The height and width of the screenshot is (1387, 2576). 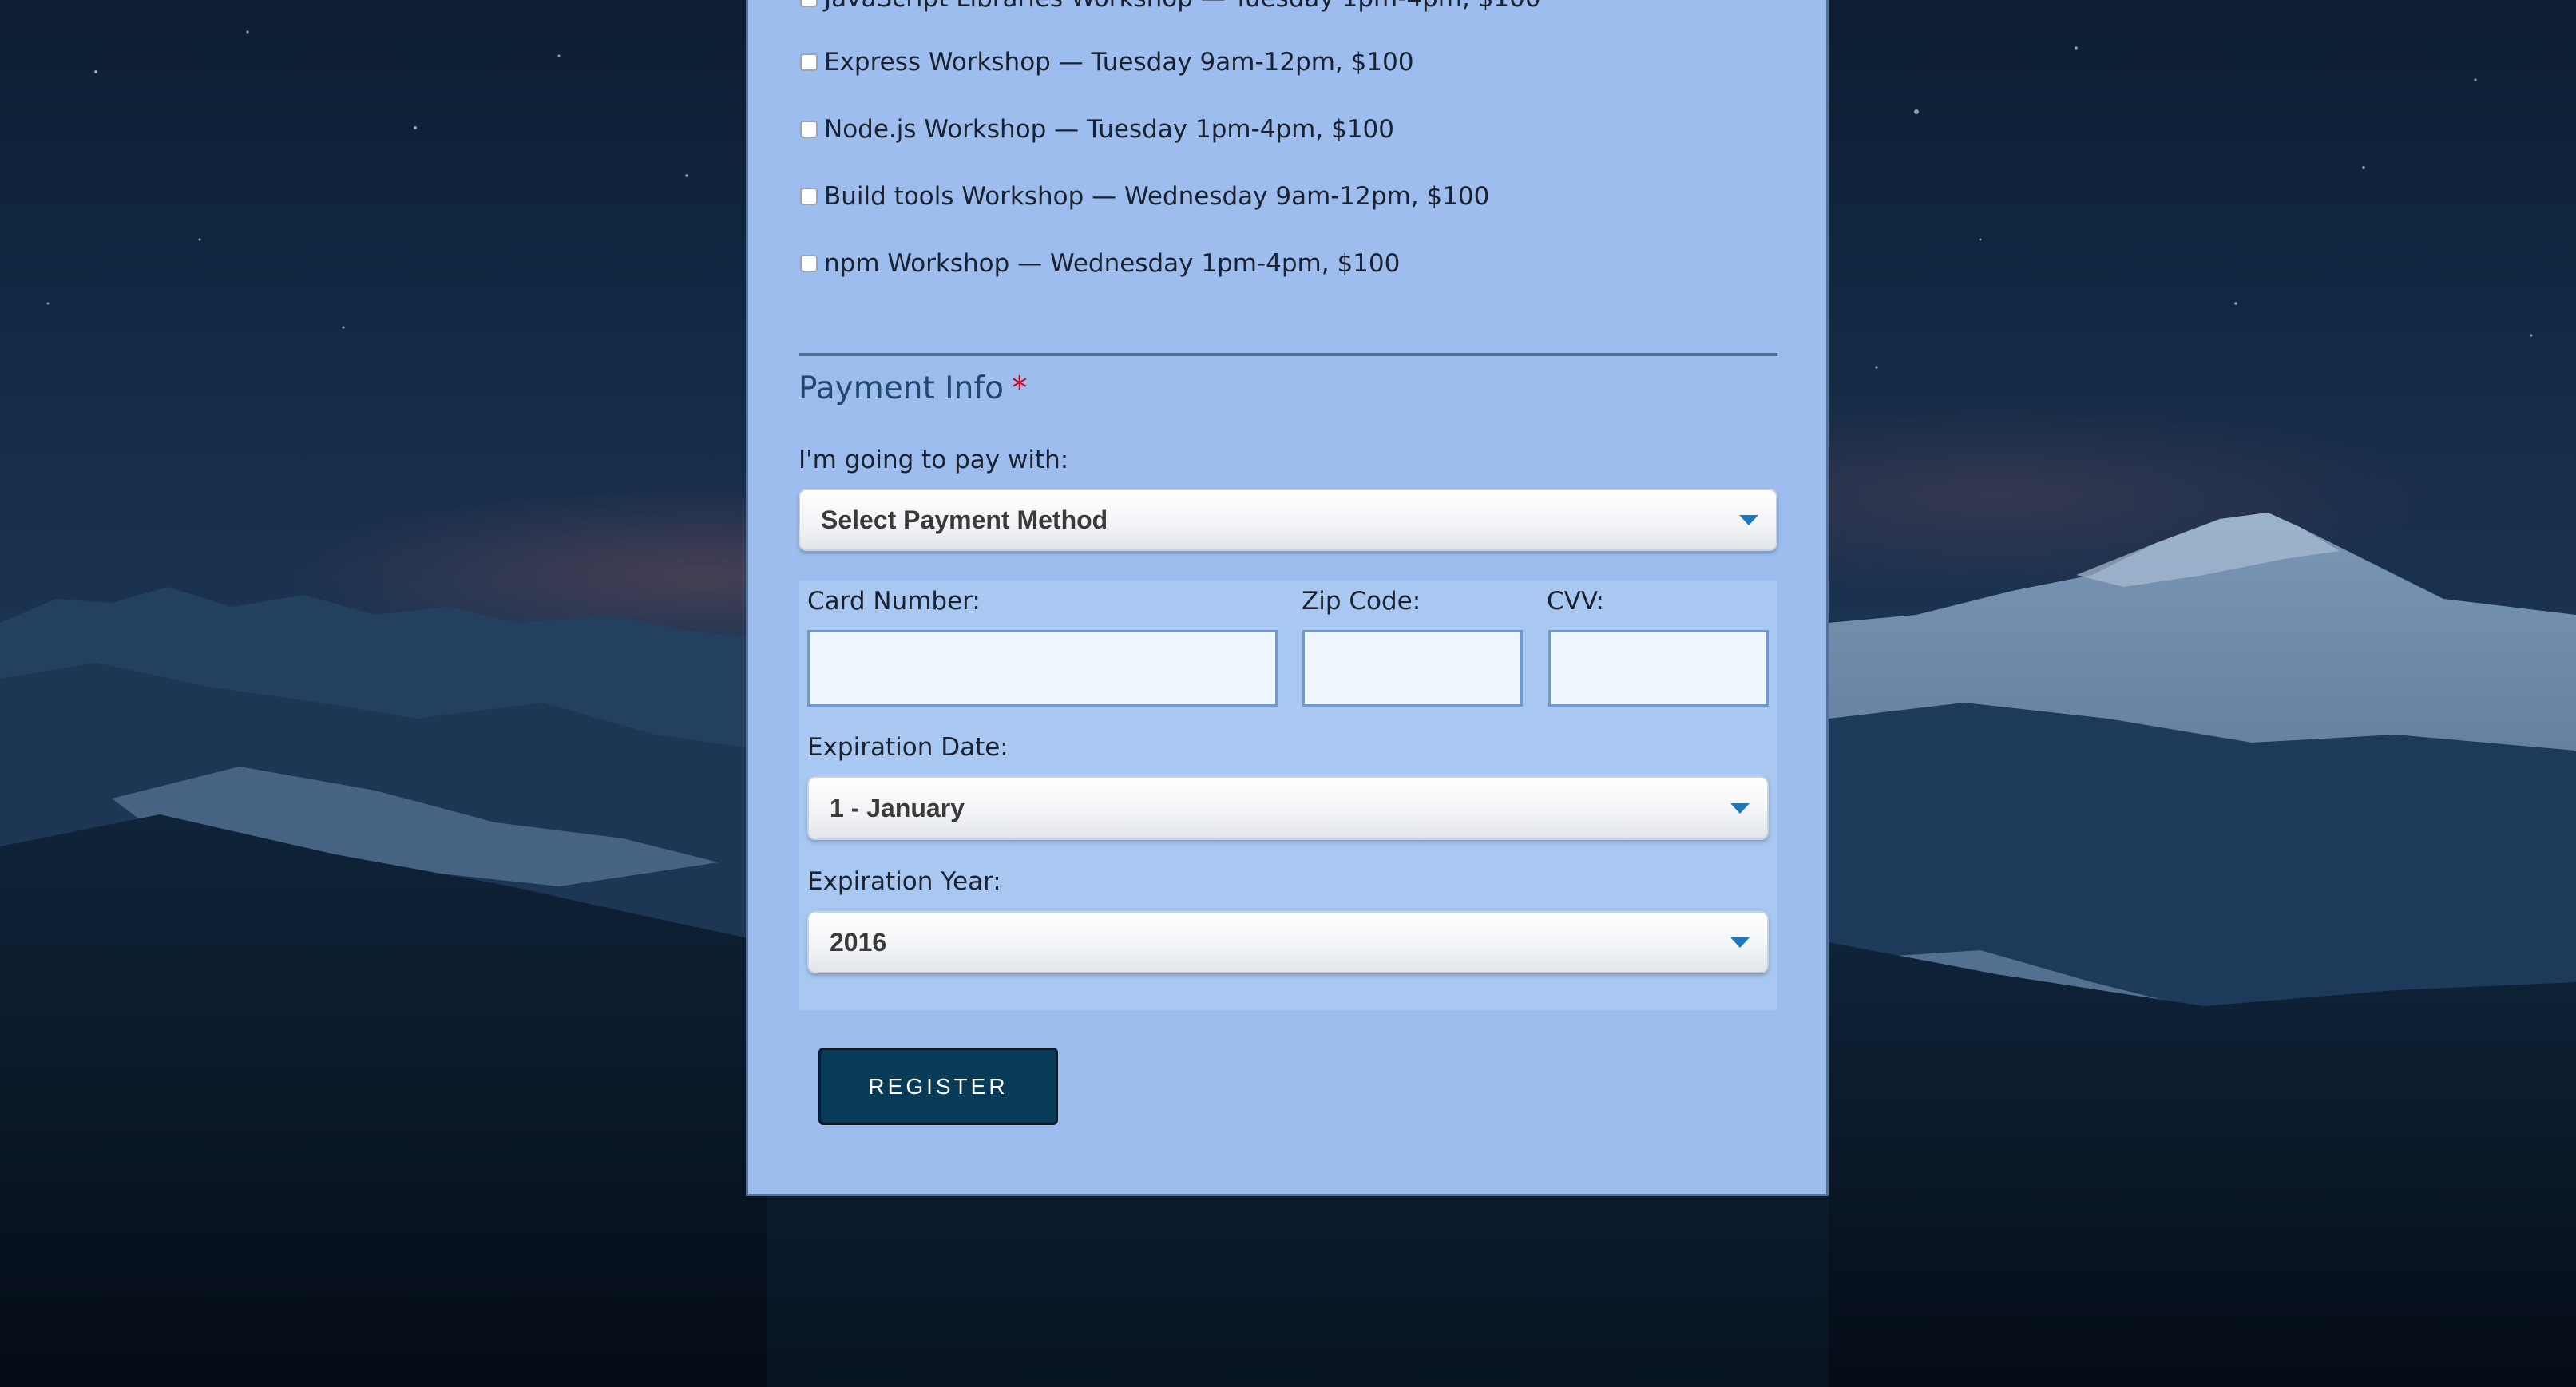 I want to click on cvv-label: CVV:, so click(x=1576, y=601).